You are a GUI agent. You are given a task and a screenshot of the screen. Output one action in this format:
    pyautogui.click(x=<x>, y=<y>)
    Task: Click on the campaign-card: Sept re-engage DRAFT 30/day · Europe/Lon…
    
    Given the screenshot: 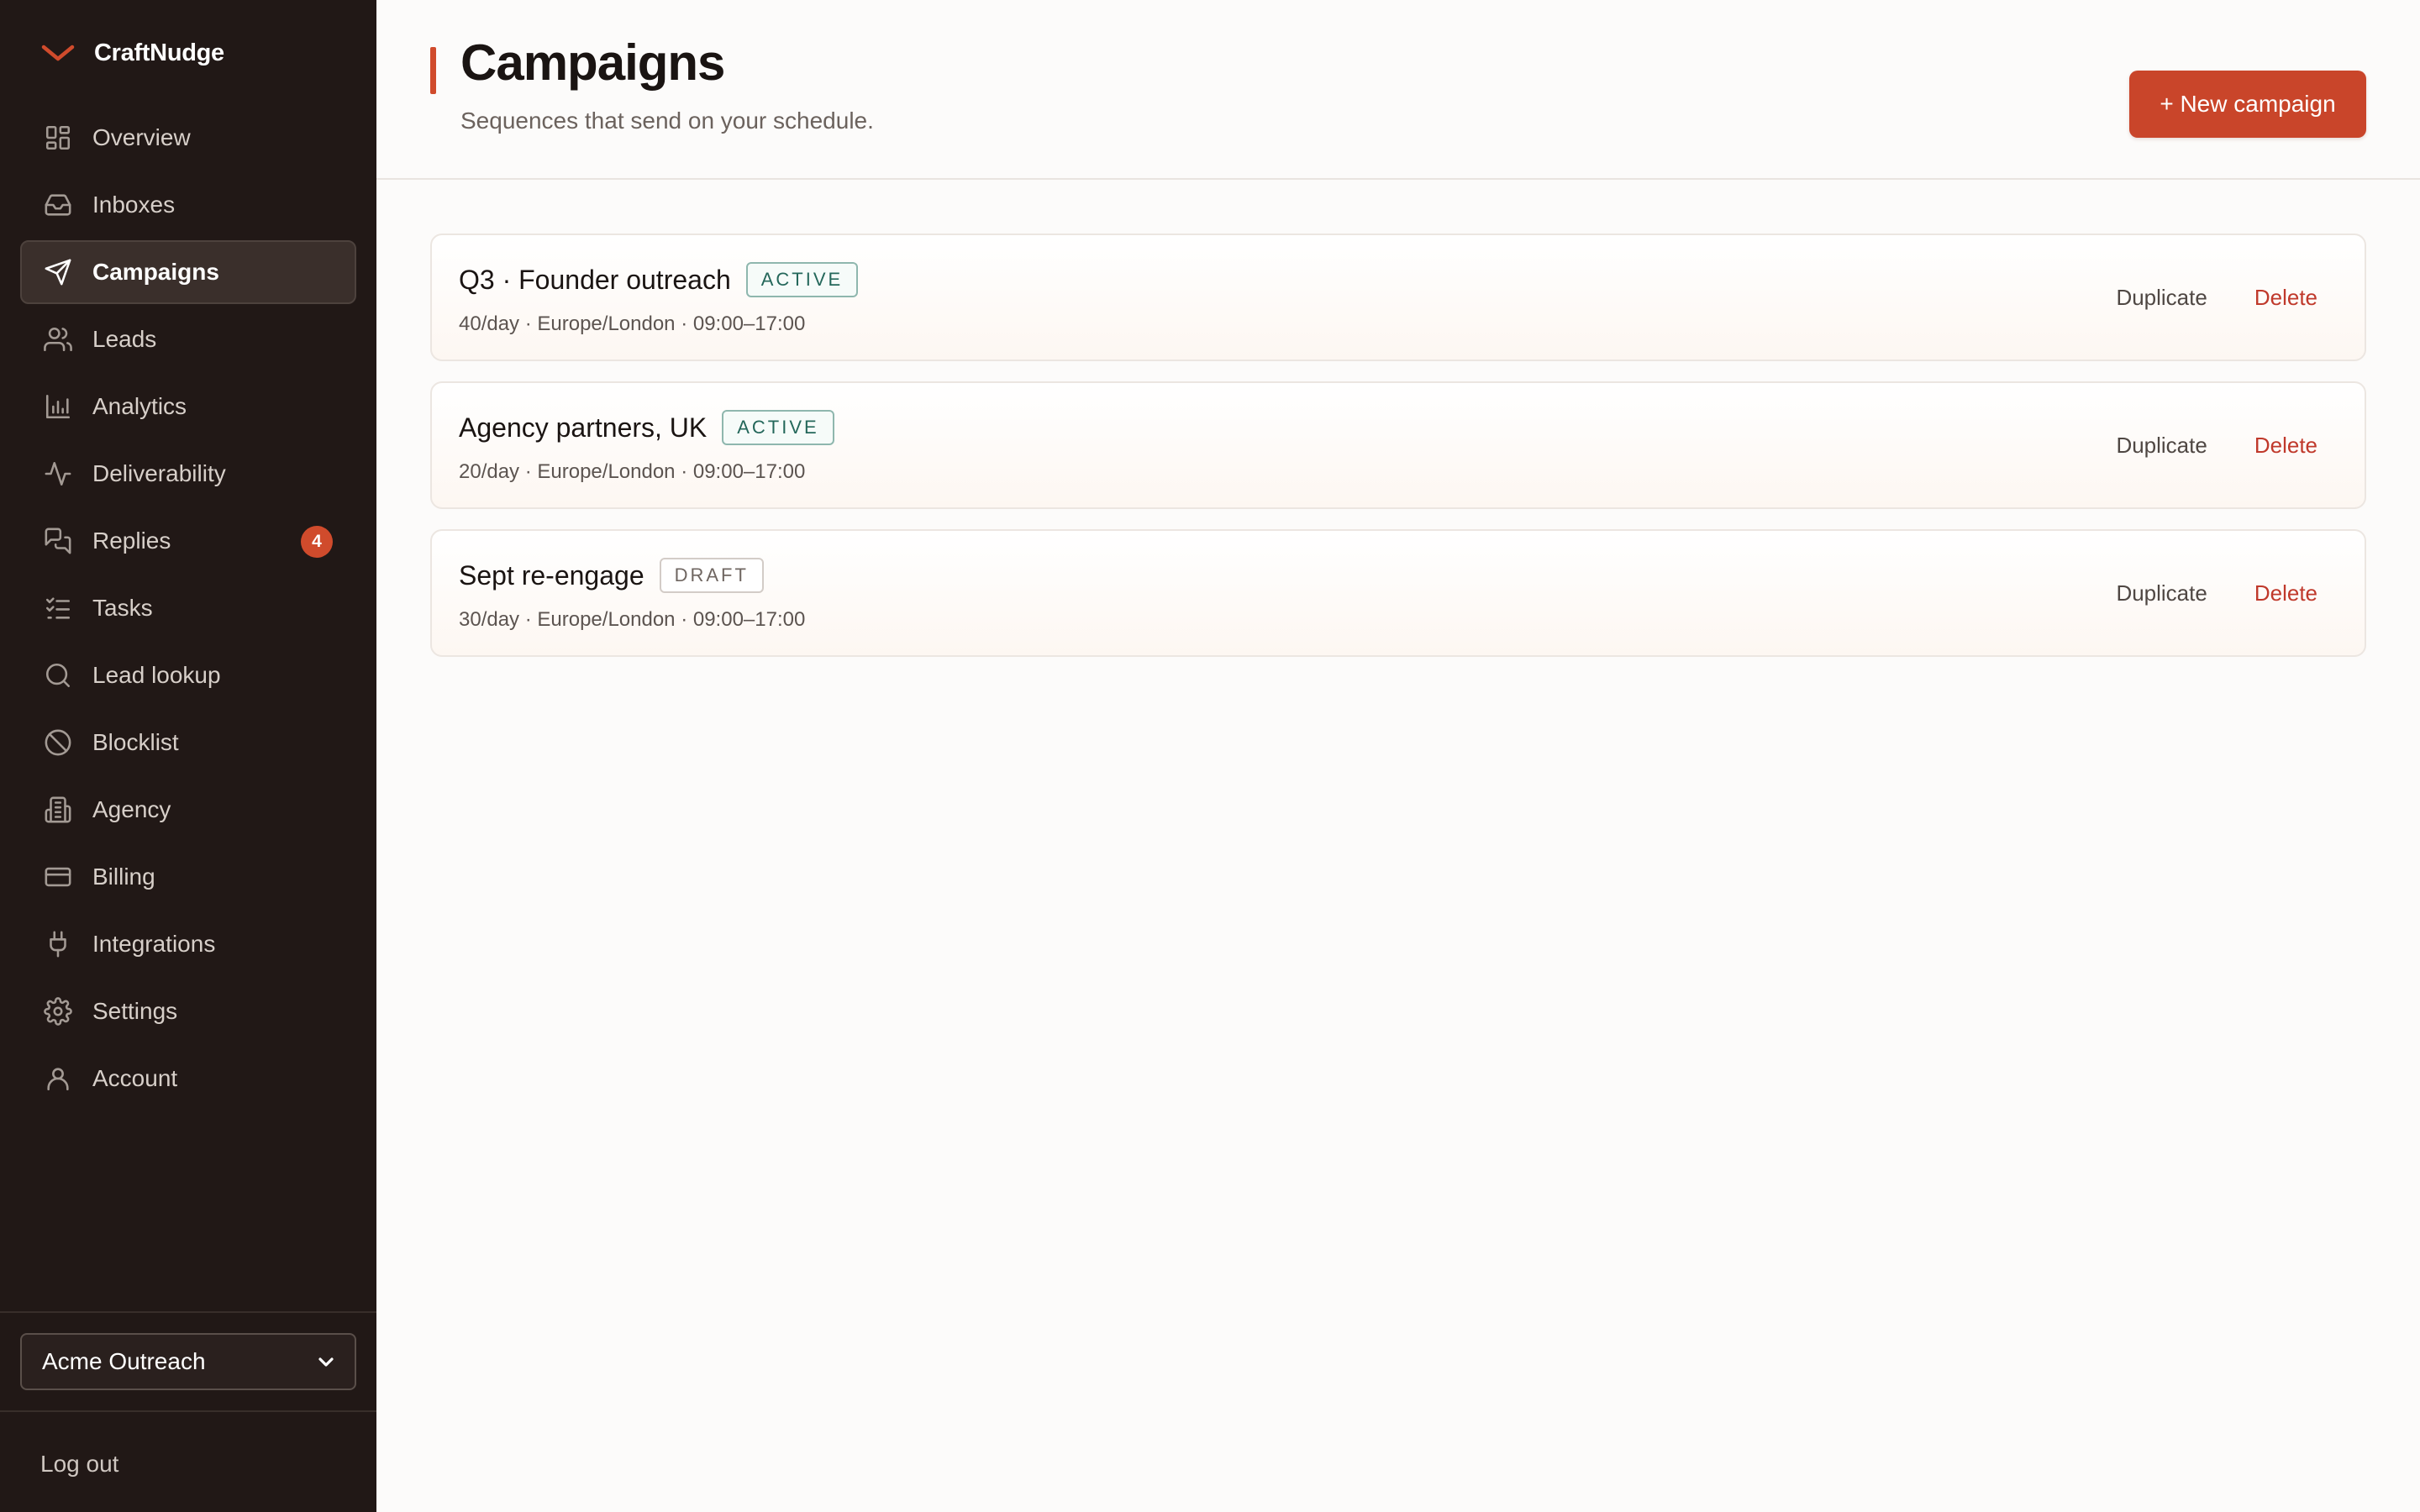 What is the action you would take?
    pyautogui.click(x=1398, y=593)
    